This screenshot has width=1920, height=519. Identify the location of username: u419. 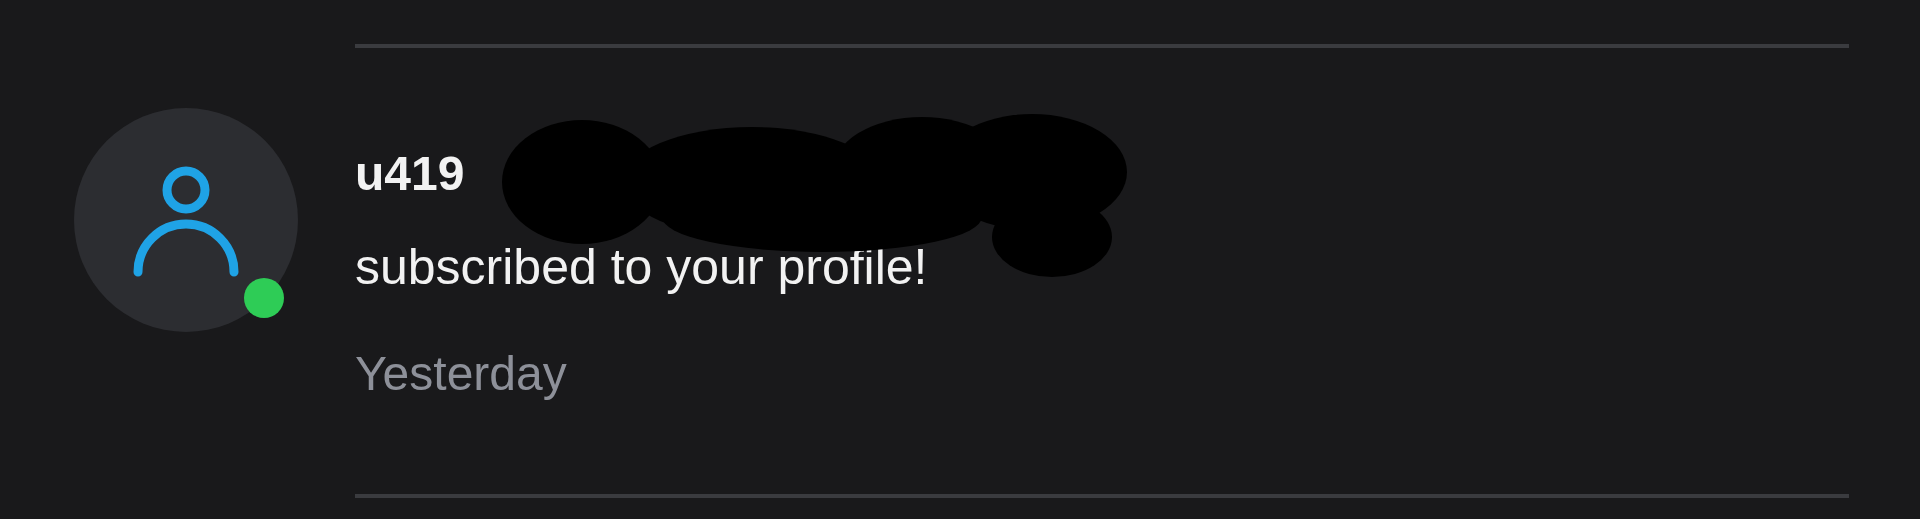
(410, 173).